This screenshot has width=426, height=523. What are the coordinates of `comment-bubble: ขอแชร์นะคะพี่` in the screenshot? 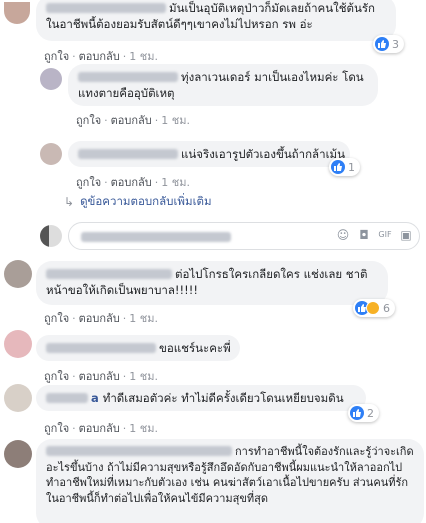 It's located at (138, 348).